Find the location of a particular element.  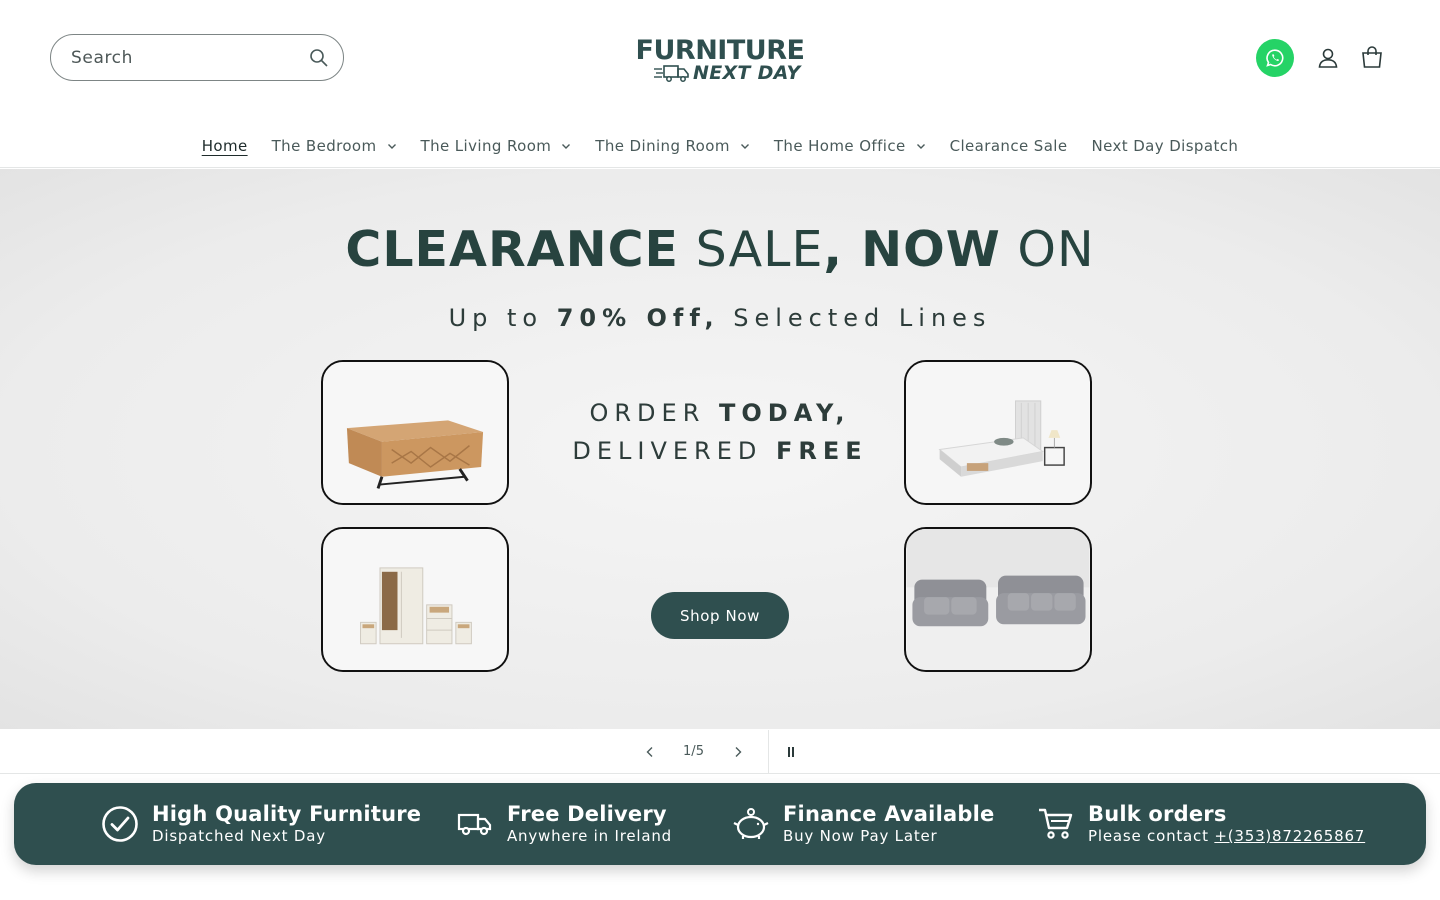

nav-item-the-bedroom: The Bedroom is located at coordinates (334, 146).